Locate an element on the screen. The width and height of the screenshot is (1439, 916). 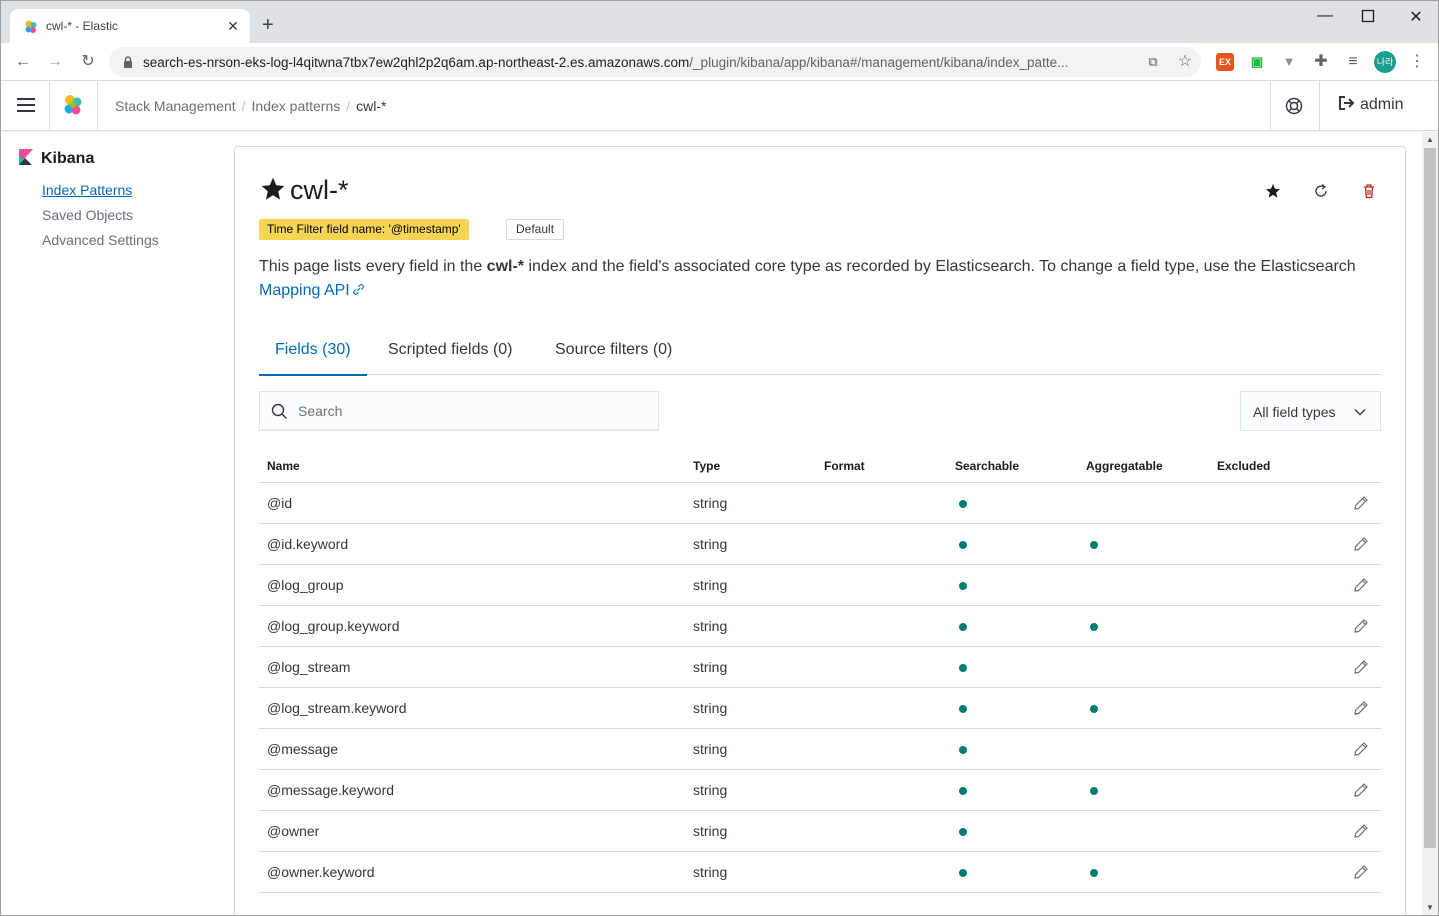
column-header-name: Name is located at coordinates (283, 466).